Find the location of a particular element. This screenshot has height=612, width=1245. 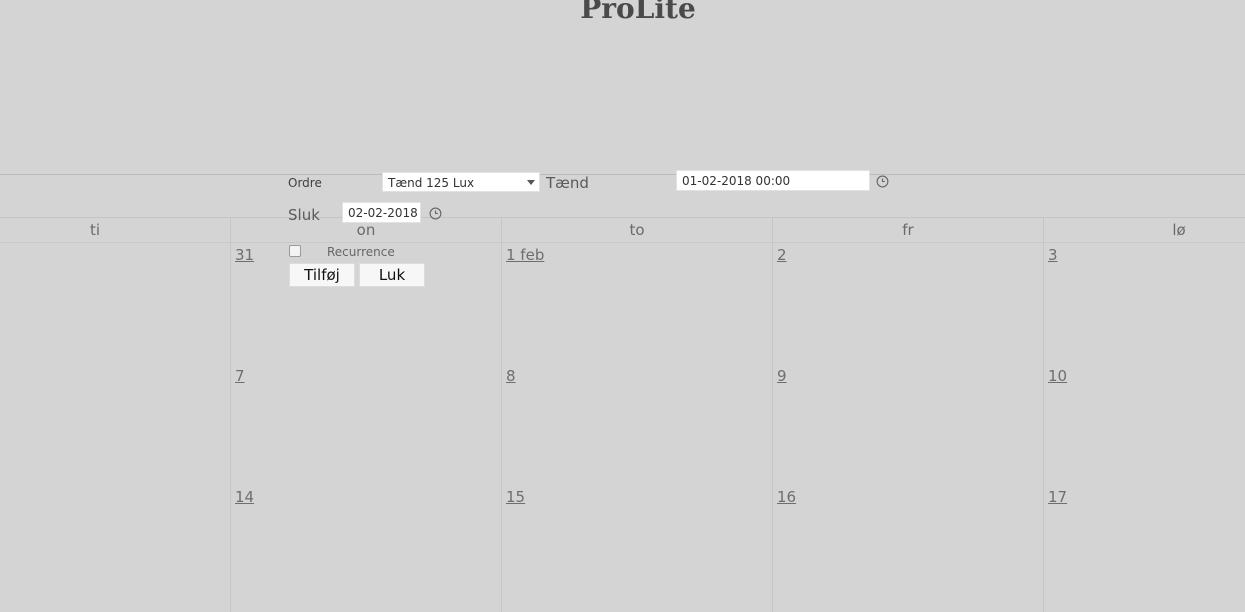

day-number: 17 is located at coordinates (1057, 497).